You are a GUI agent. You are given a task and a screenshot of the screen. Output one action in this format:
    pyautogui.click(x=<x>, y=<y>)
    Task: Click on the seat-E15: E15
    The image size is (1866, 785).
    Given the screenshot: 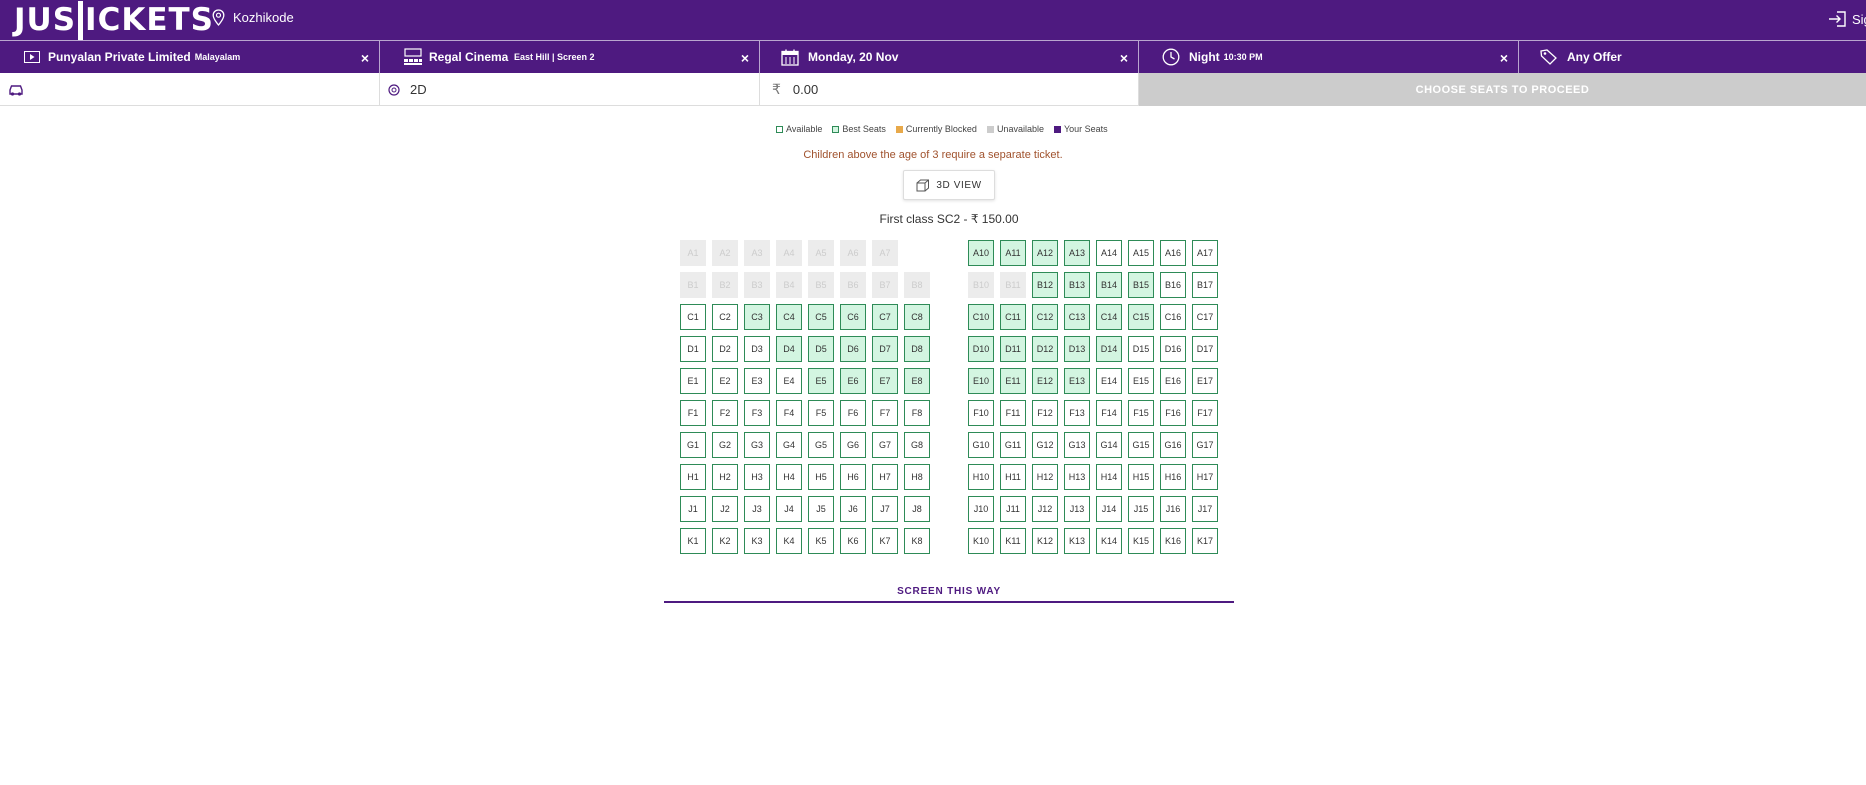 What is the action you would take?
    pyautogui.click(x=1141, y=381)
    